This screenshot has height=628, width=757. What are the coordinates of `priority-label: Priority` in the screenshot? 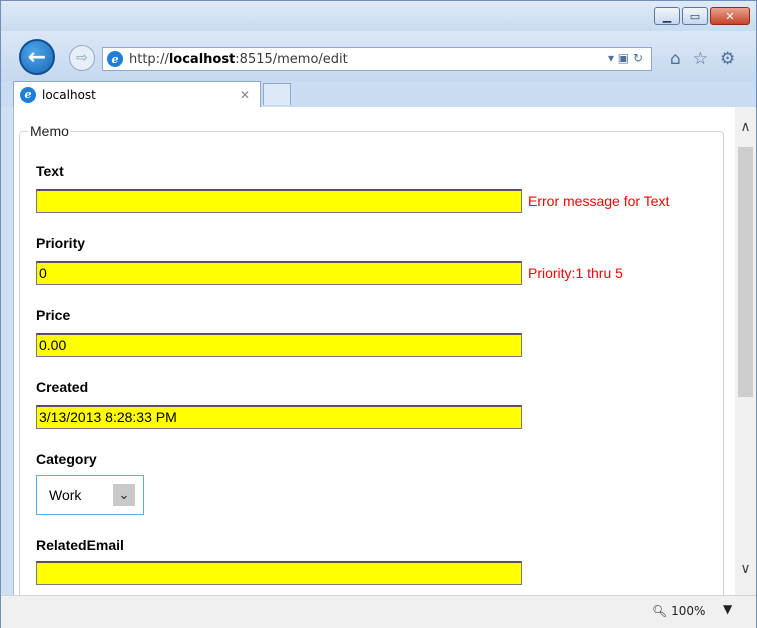 It's located at (61, 243).